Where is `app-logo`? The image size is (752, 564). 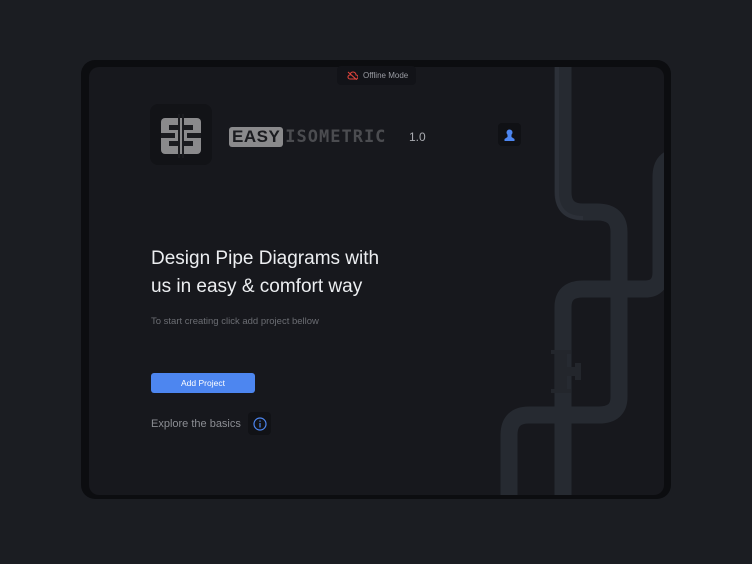
app-logo is located at coordinates (181, 134).